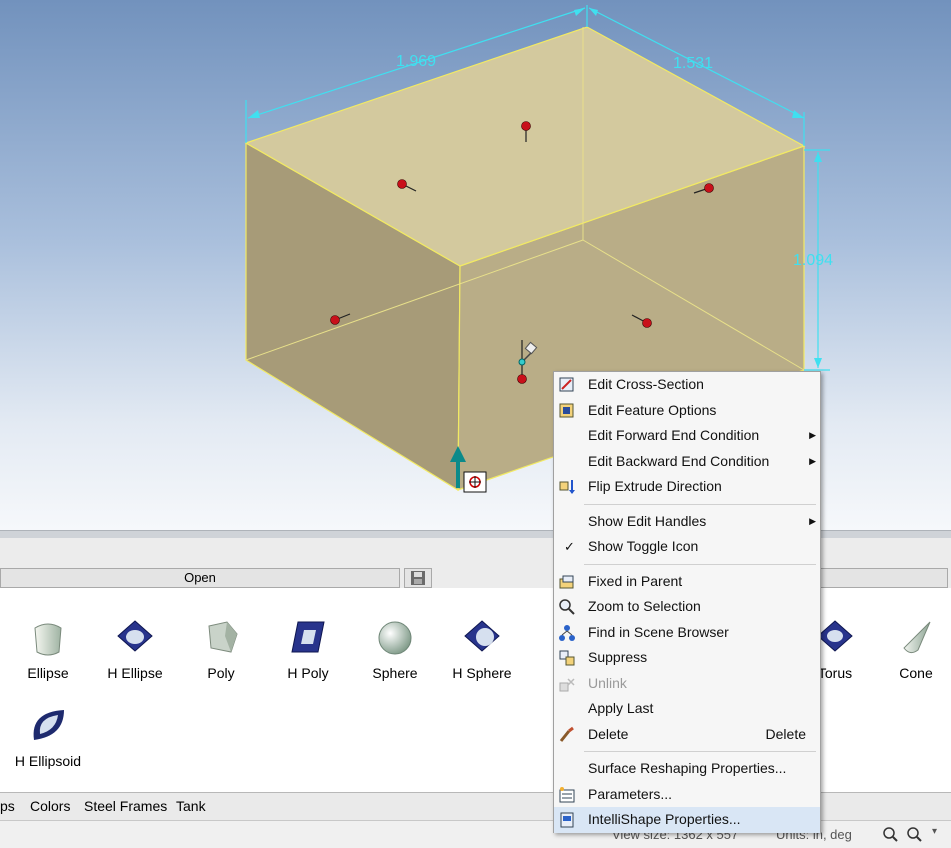 This screenshot has height=848, width=951. I want to click on menu-edit-feature-options: Edit Feature Options, so click(687, 411).